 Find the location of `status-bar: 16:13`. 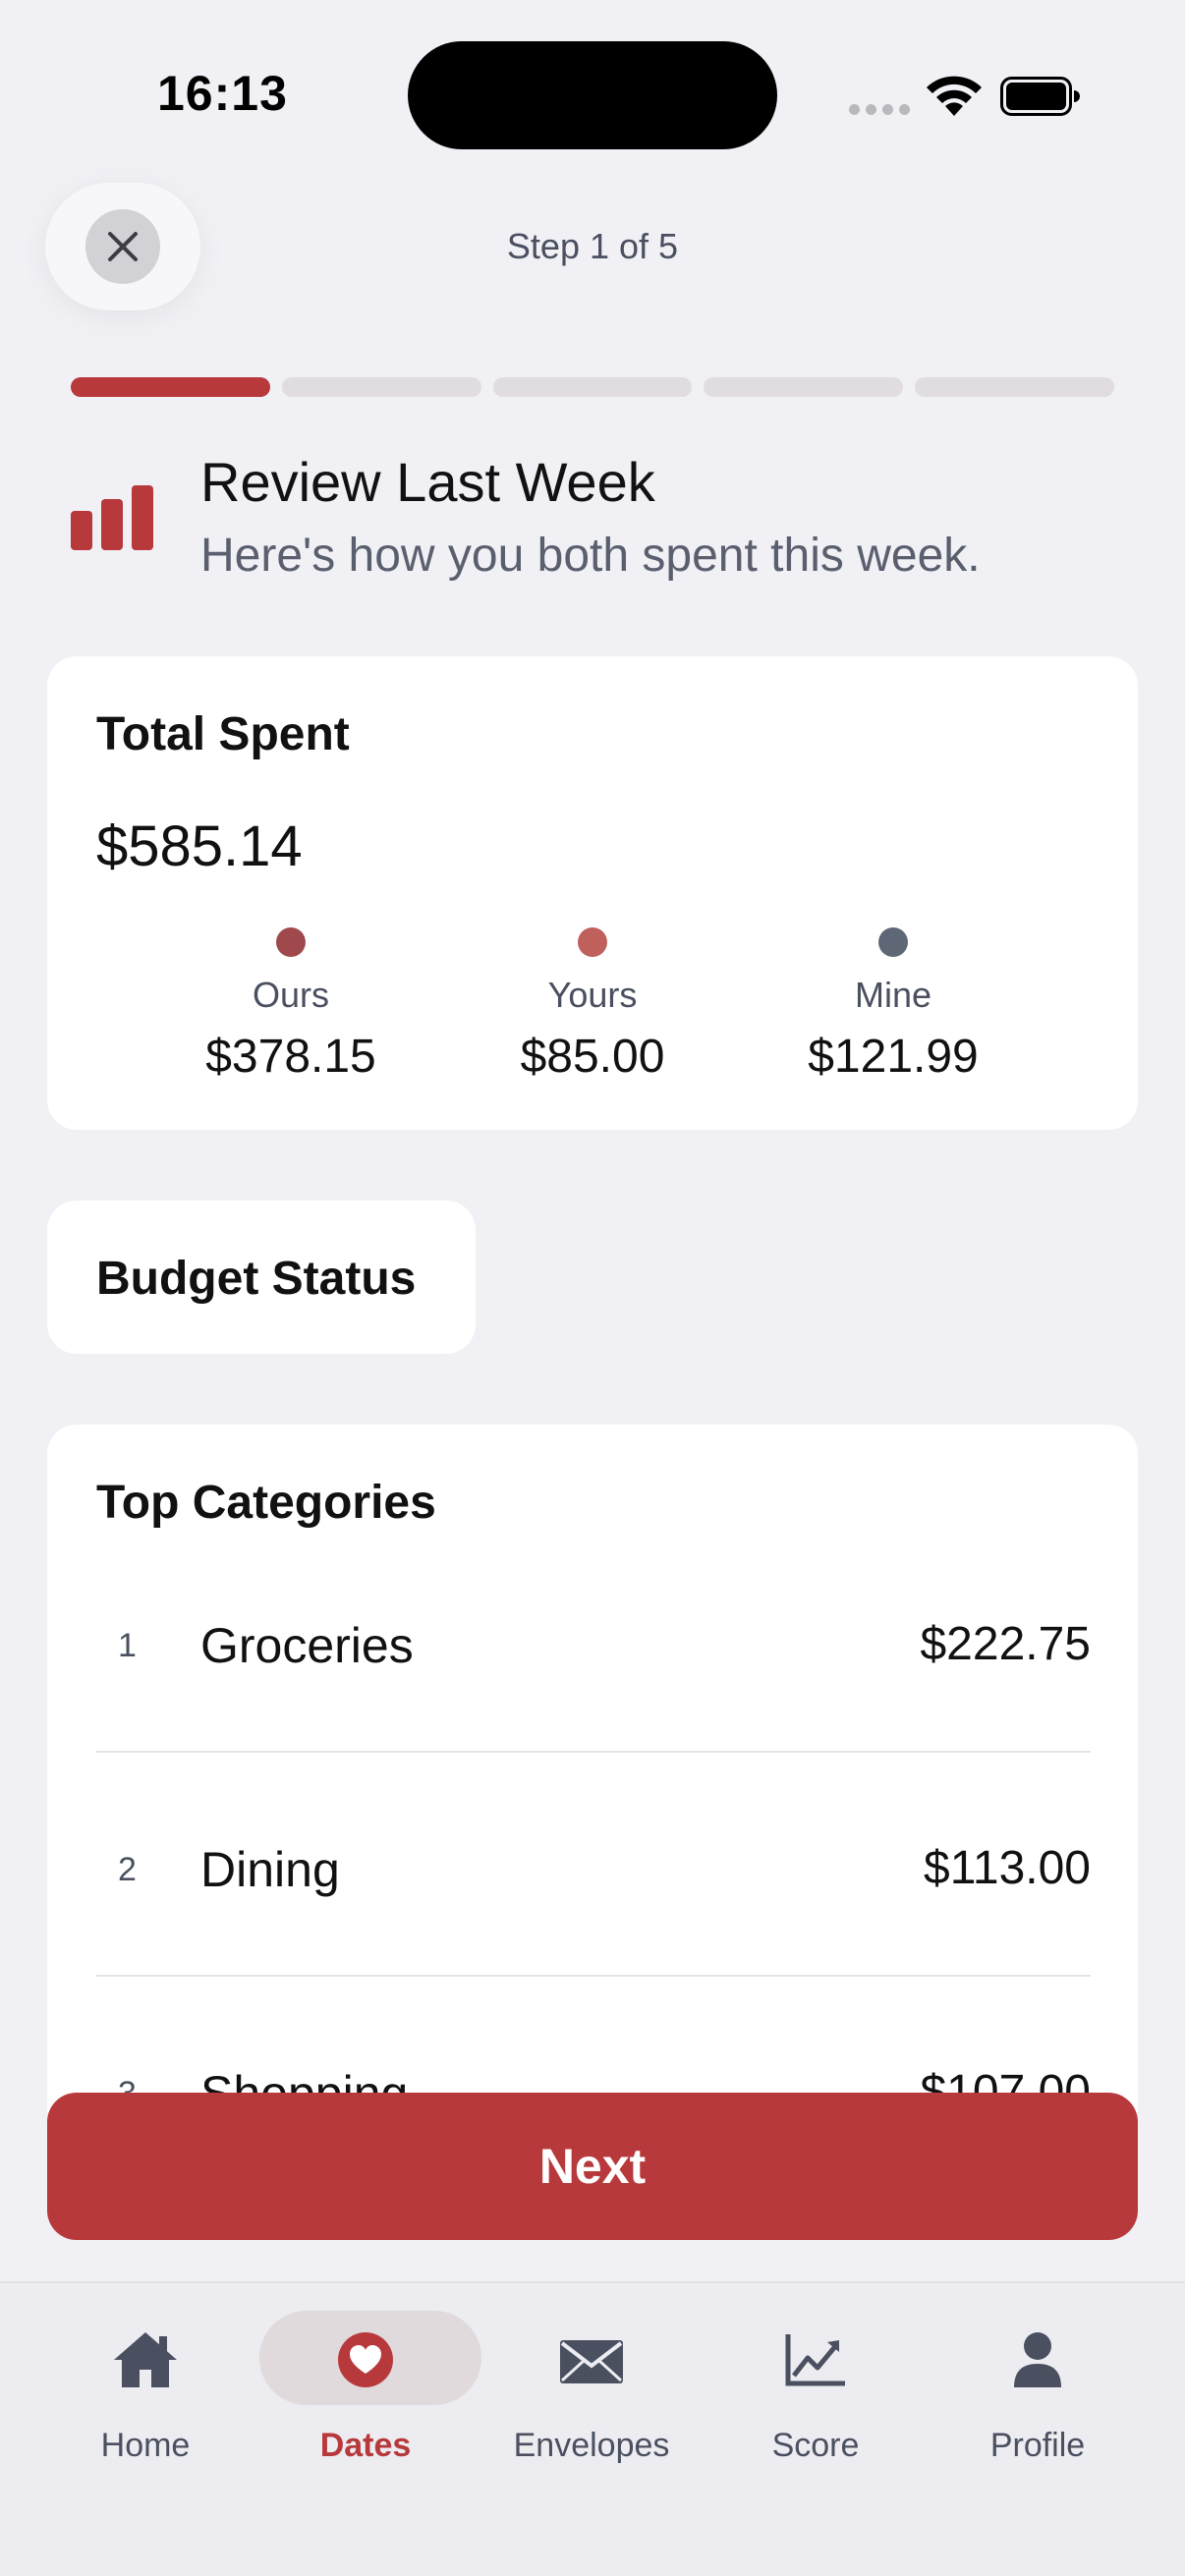

status-bar: 16:13 is located at coordinates (592, 93).